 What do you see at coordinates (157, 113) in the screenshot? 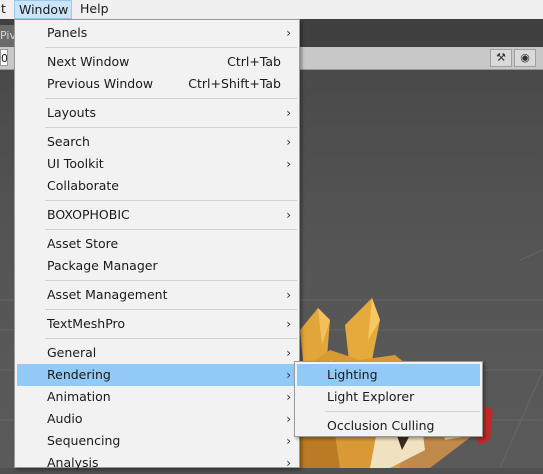
I see `menu-item-layouts: Layouts ›` at bounding box center [157, 113].